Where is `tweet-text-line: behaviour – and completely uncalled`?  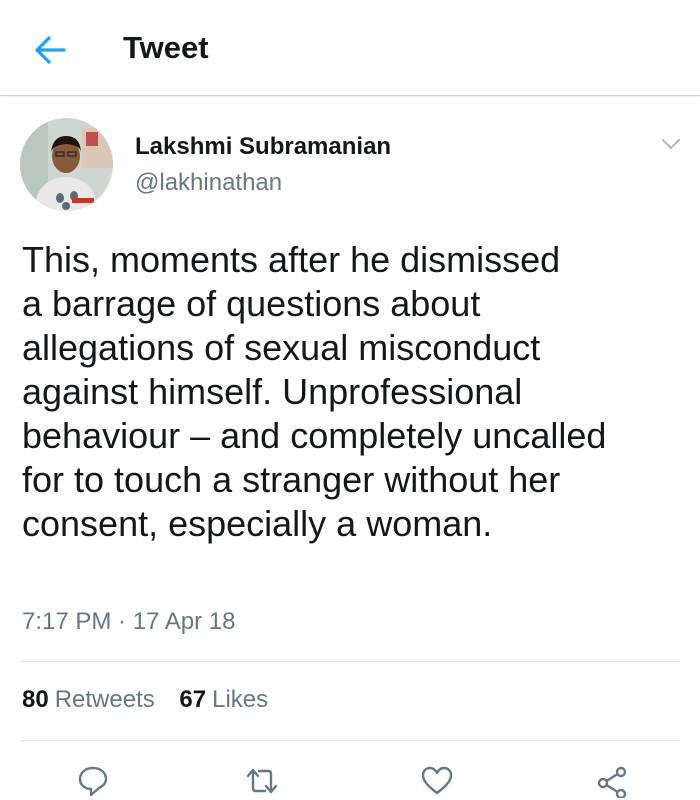 tweet-text-line: behaviour – and completely uncalled is located at coordinates (314, 435).